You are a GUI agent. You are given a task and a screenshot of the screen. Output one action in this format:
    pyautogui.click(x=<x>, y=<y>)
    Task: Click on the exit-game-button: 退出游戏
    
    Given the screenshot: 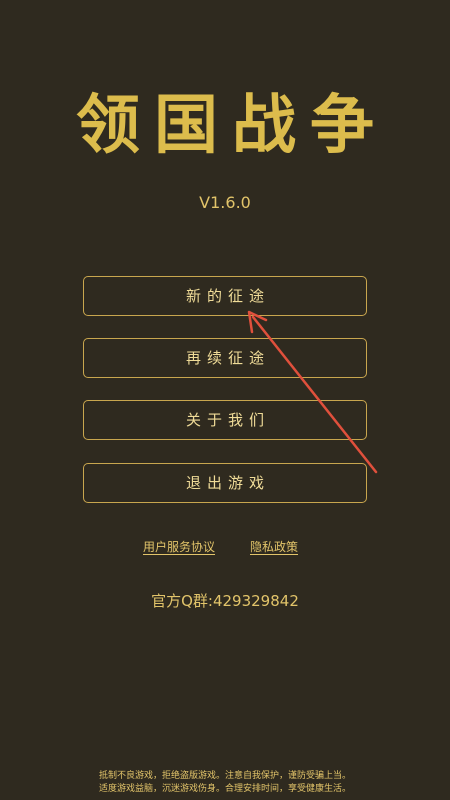 What is the action you would take?
    pyautogui.click(x=225, y=483)
    